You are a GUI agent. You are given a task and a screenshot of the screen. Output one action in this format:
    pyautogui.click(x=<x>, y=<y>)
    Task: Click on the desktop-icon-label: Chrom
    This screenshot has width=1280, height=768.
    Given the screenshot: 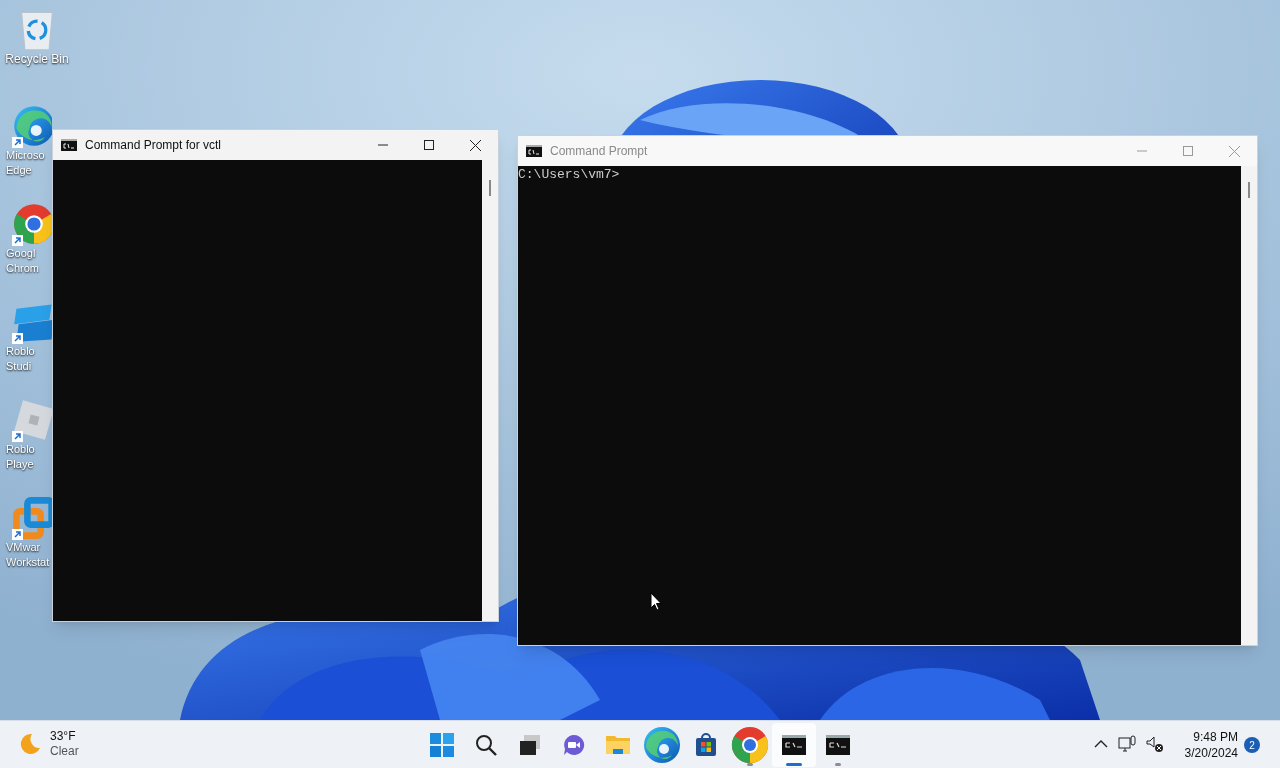 What is the action you would take?
    pyautogui.click(x=22, y=268)
    